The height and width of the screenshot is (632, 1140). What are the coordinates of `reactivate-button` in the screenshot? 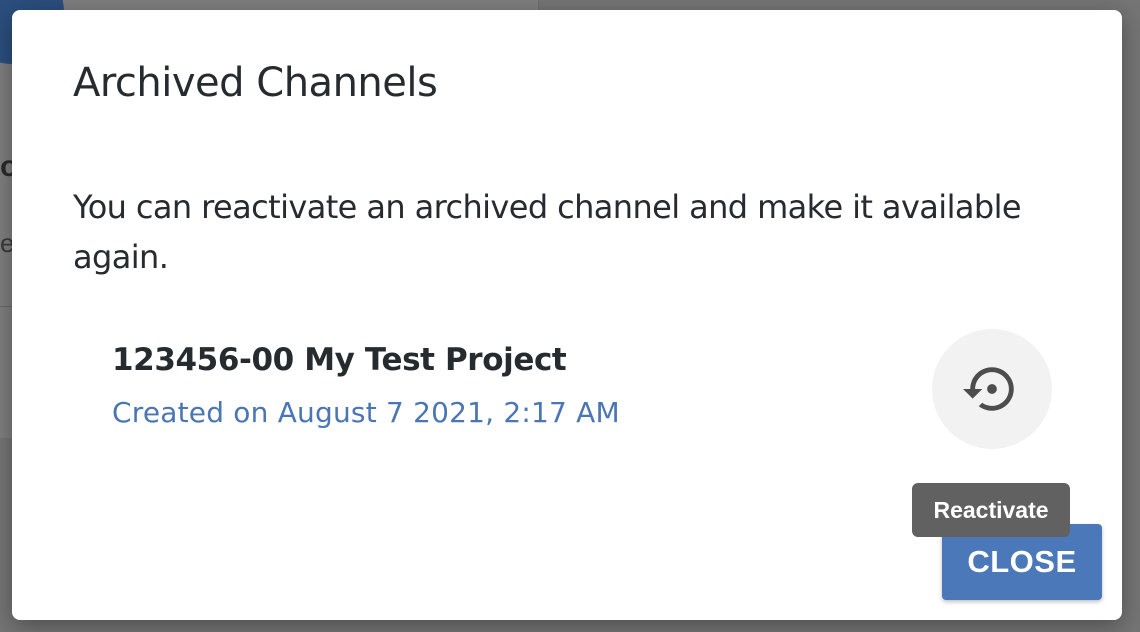 It's located at (992, 389).